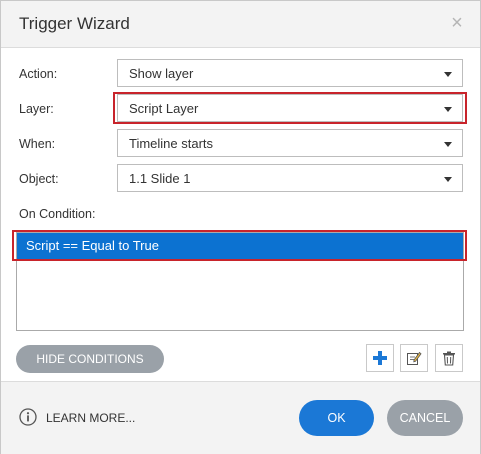  I want to click on action-value: Show layer, so click(161, 73).